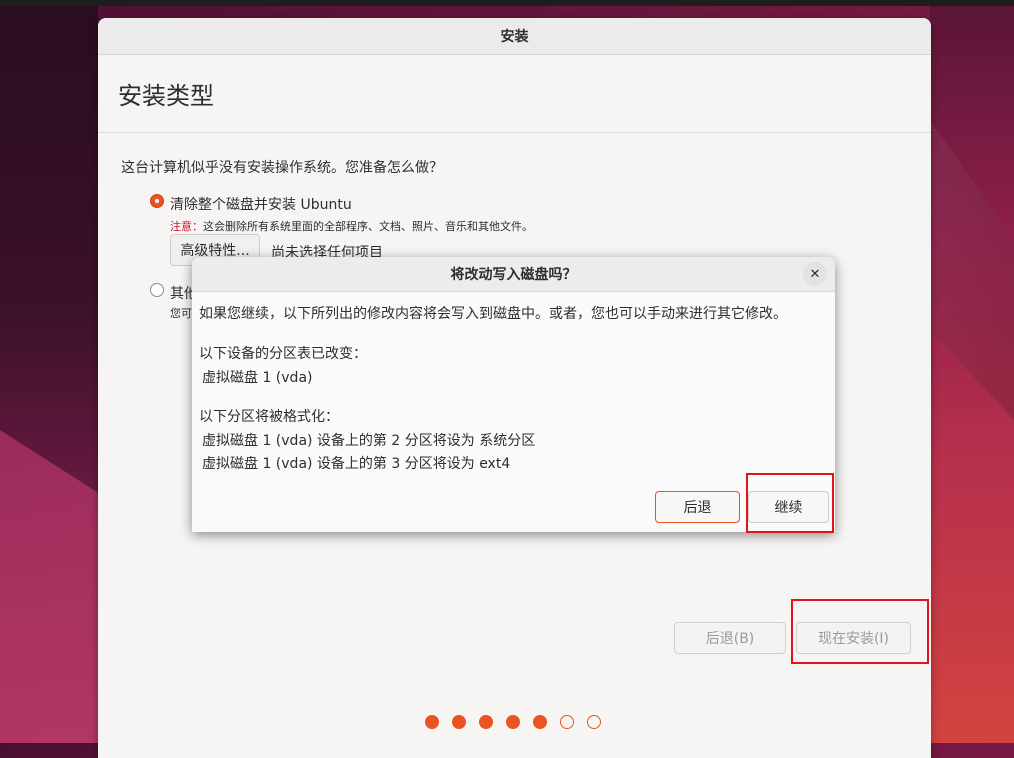 The height and width of the screenshot is (758, 1014). Describe the element at coordinates (269, 417) in the screenshot. I see `format-heading: 以下分区将被格式化：` at that location.